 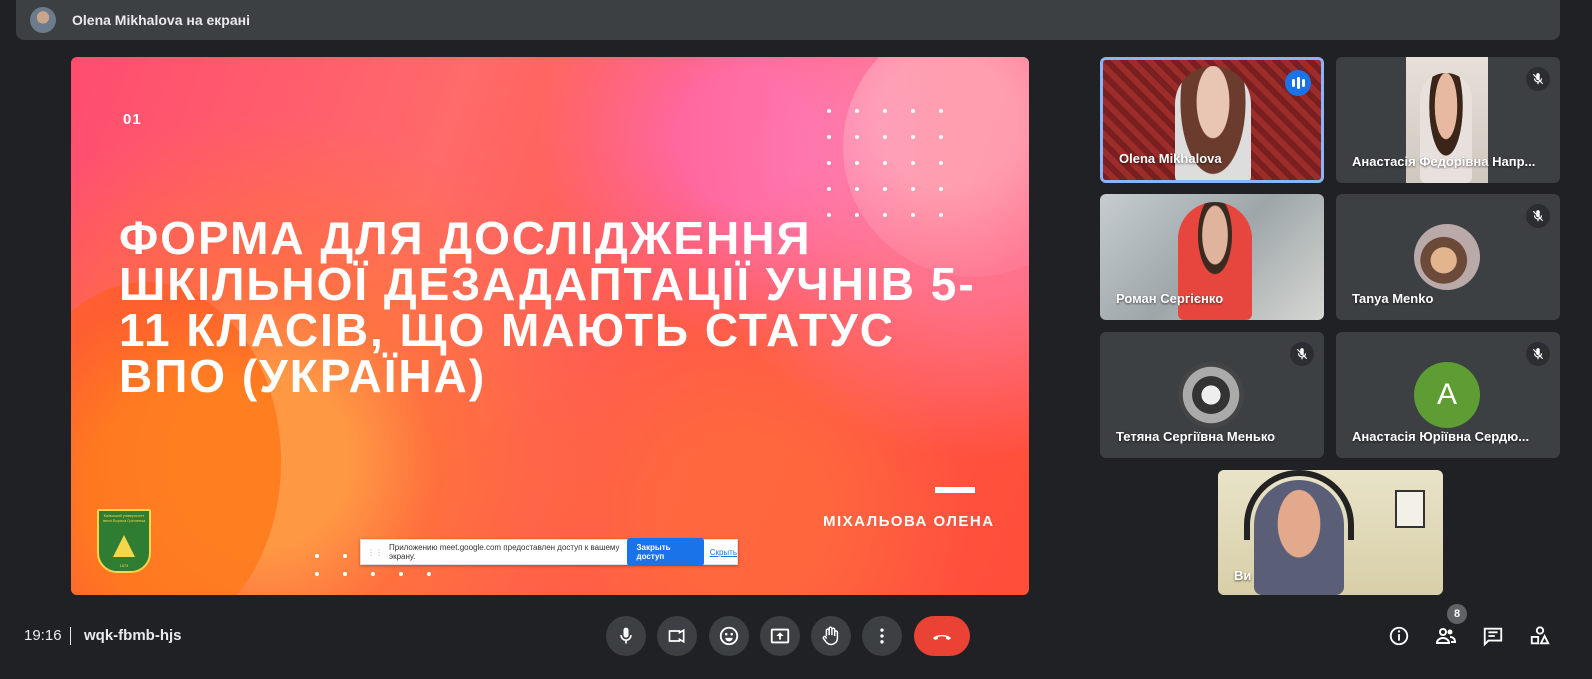 I want to click on bottom-toolbar: 19:16 wqk-fbmb-hjs 8, so click(x=796, y=641).